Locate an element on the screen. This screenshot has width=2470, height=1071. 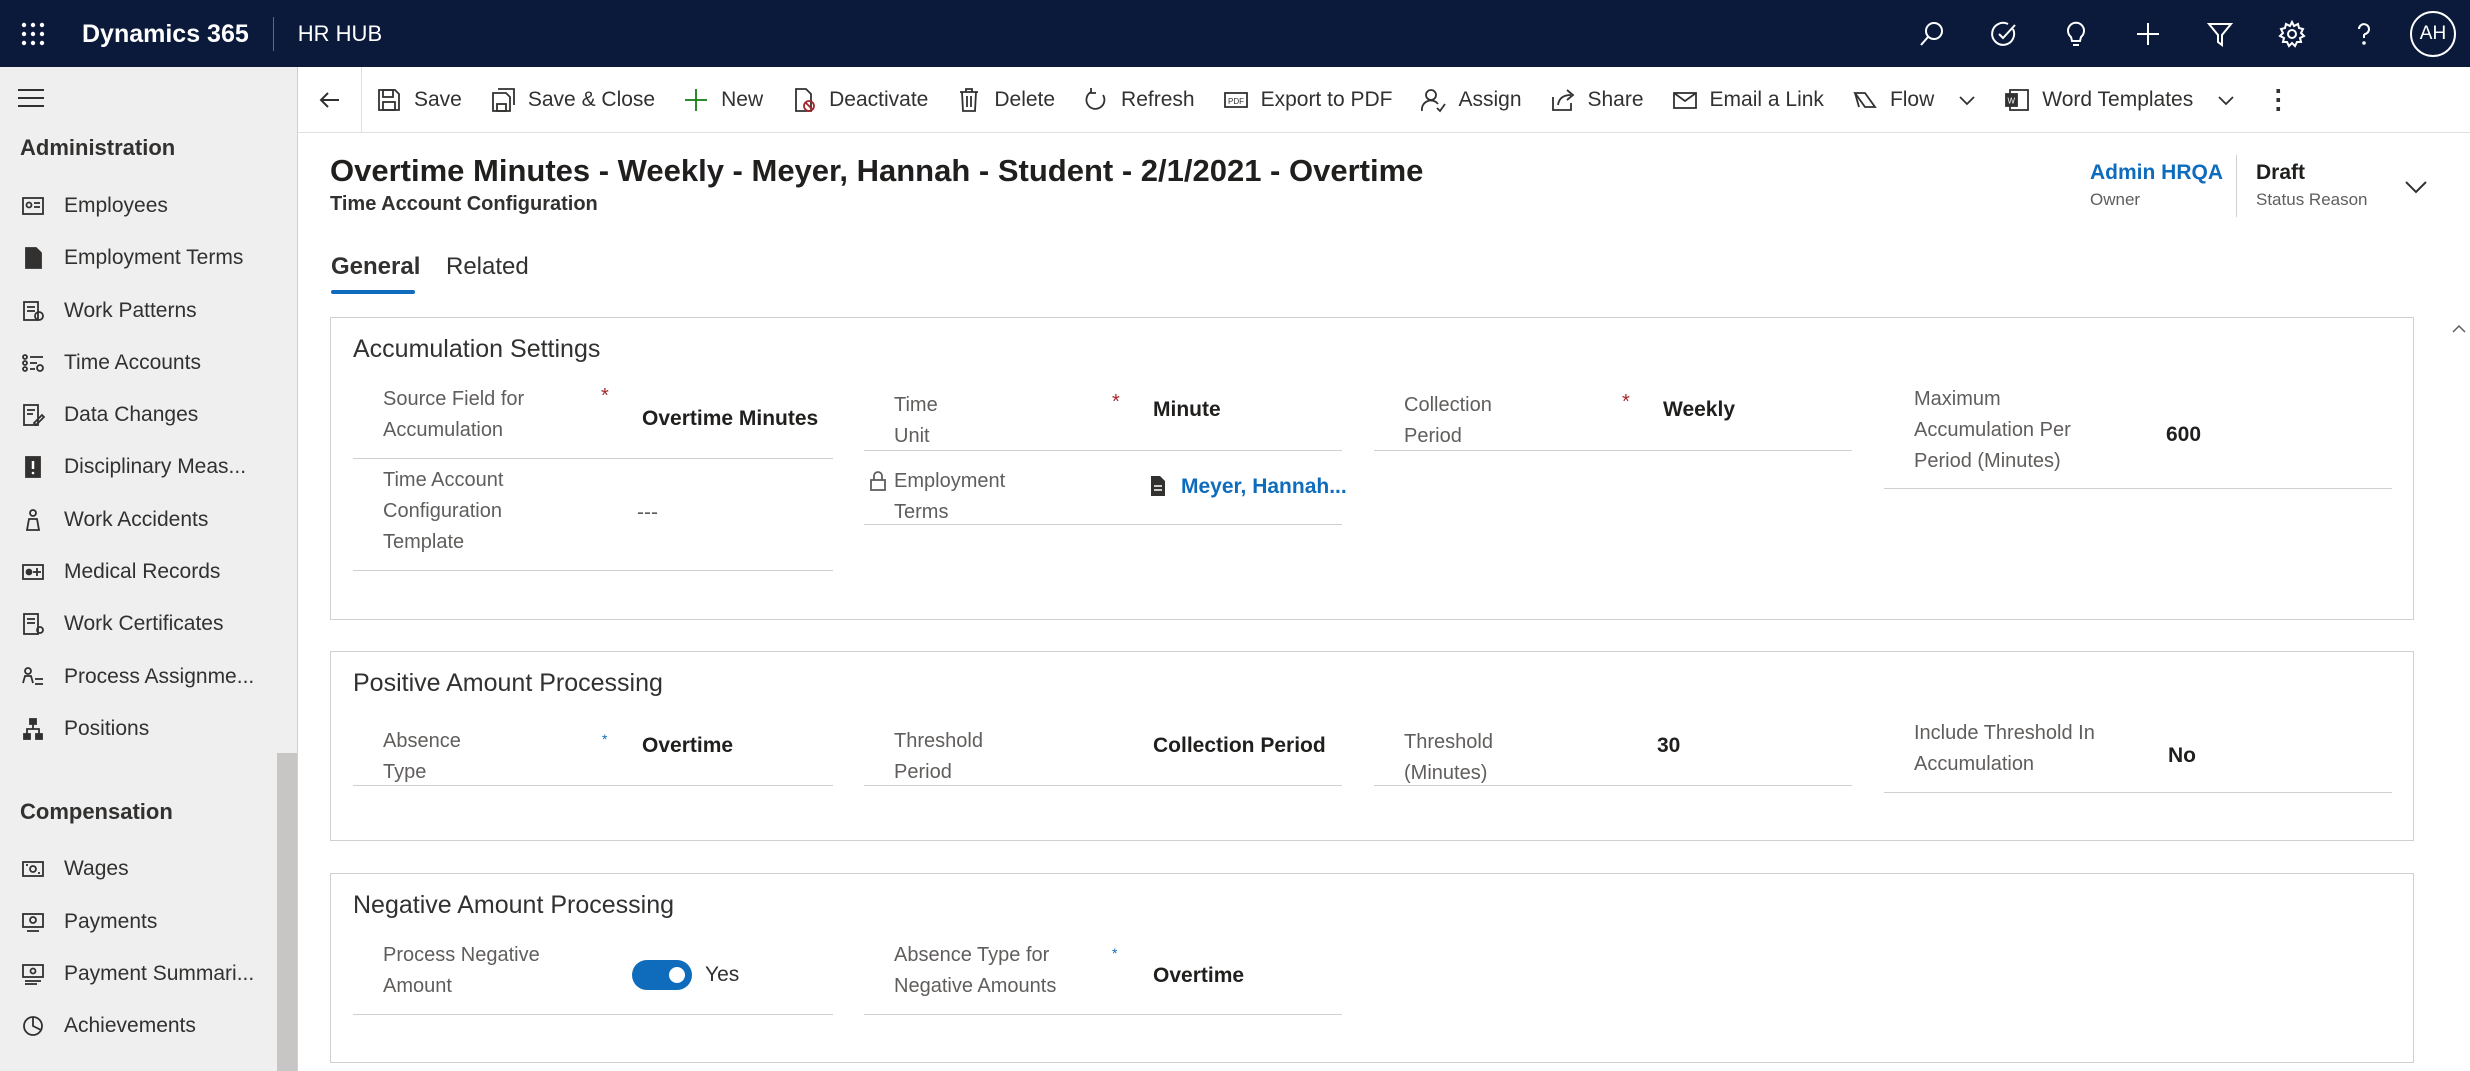
flow-icon is located at coordinates (1865, 99).